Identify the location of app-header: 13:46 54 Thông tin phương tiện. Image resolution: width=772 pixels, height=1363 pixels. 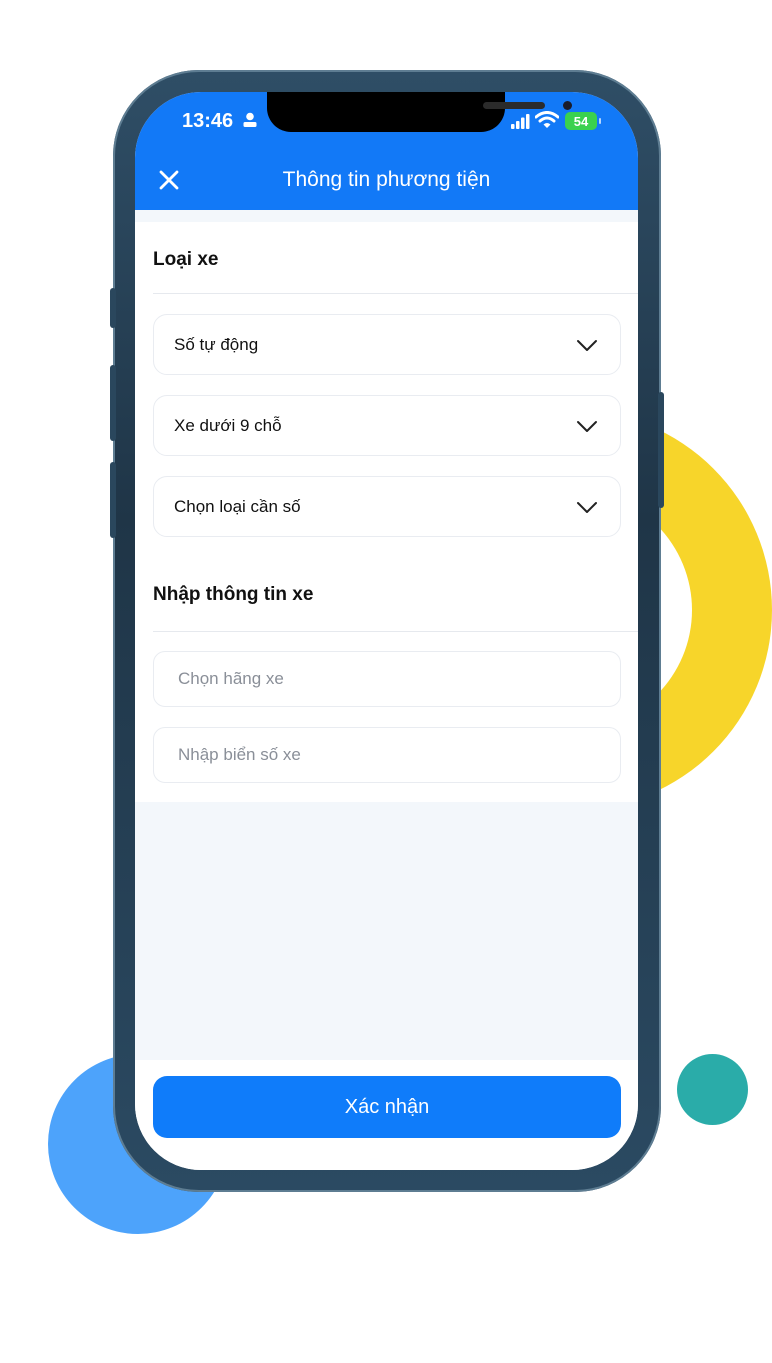
(386, 151).